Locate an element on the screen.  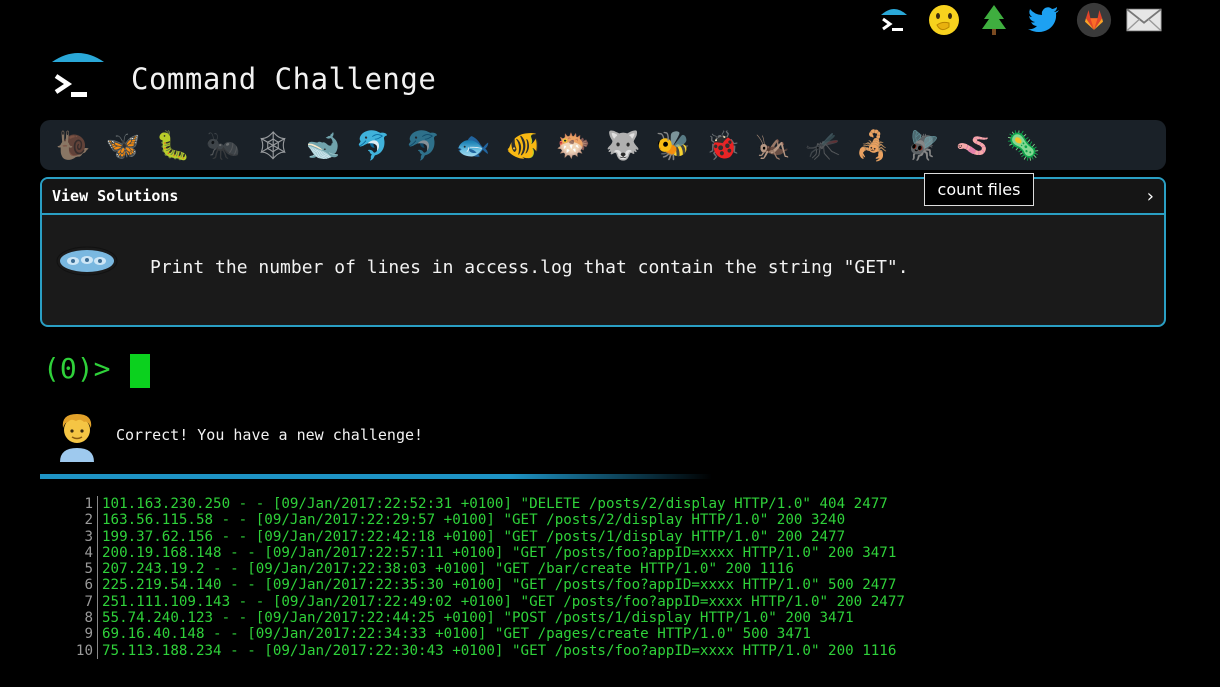
view-solutions-label: View Solutions is located at coordinates (115, 196).